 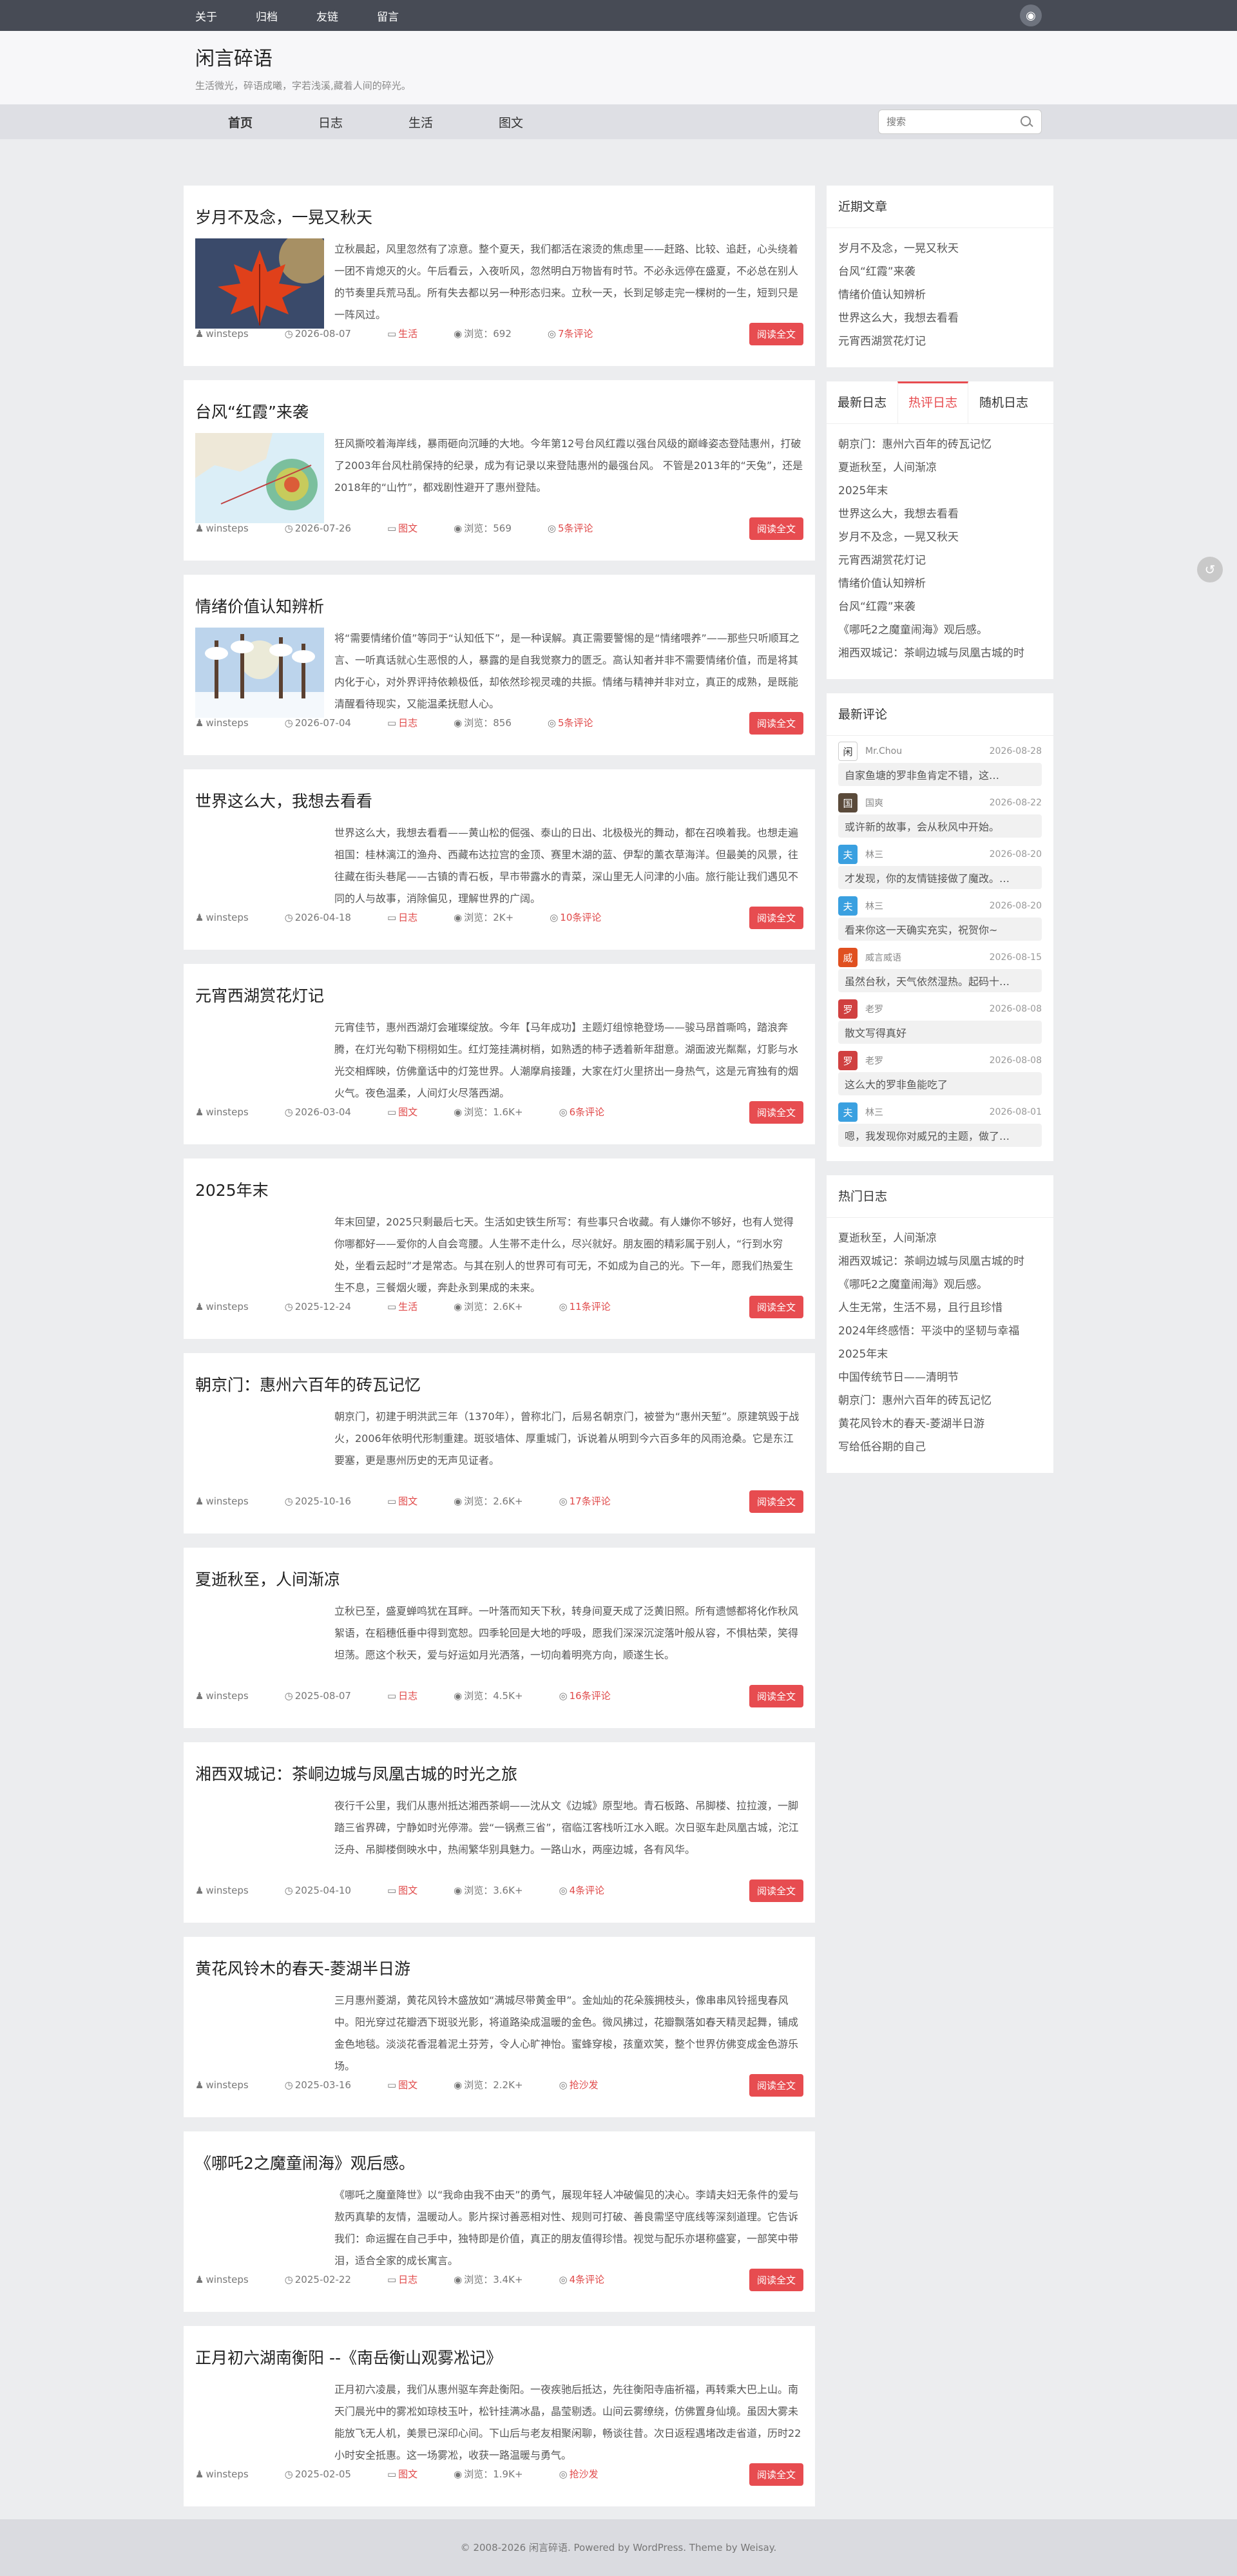 I want to click on comment-item: 国国爽 2026-08-22 或许新的故事，会从秋风中开始。, so click(x=940, y=814).